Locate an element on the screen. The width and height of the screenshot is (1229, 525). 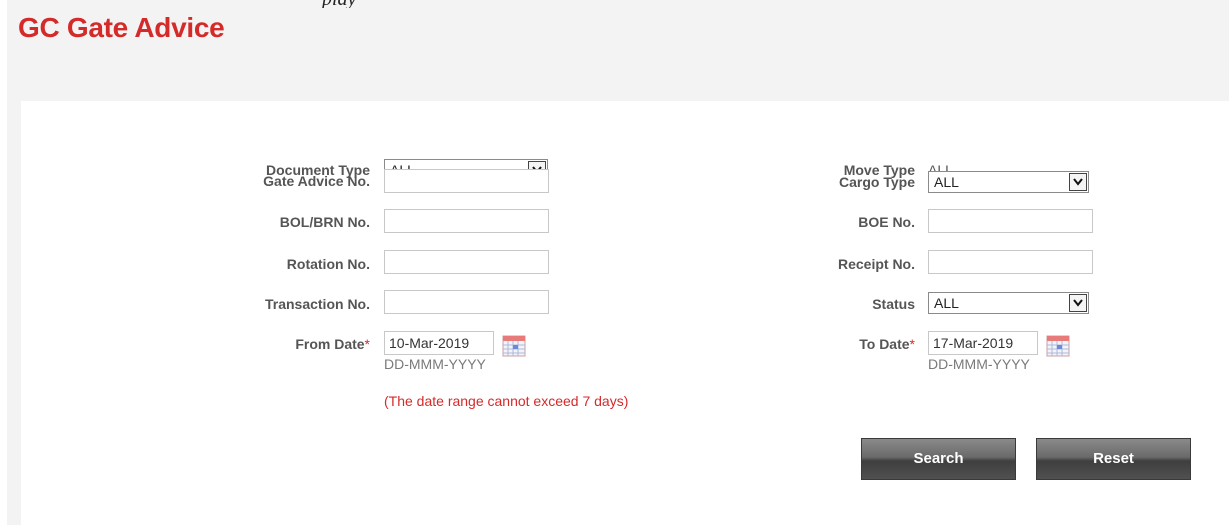
boe-no-input is located at coordinates (1010, 221).